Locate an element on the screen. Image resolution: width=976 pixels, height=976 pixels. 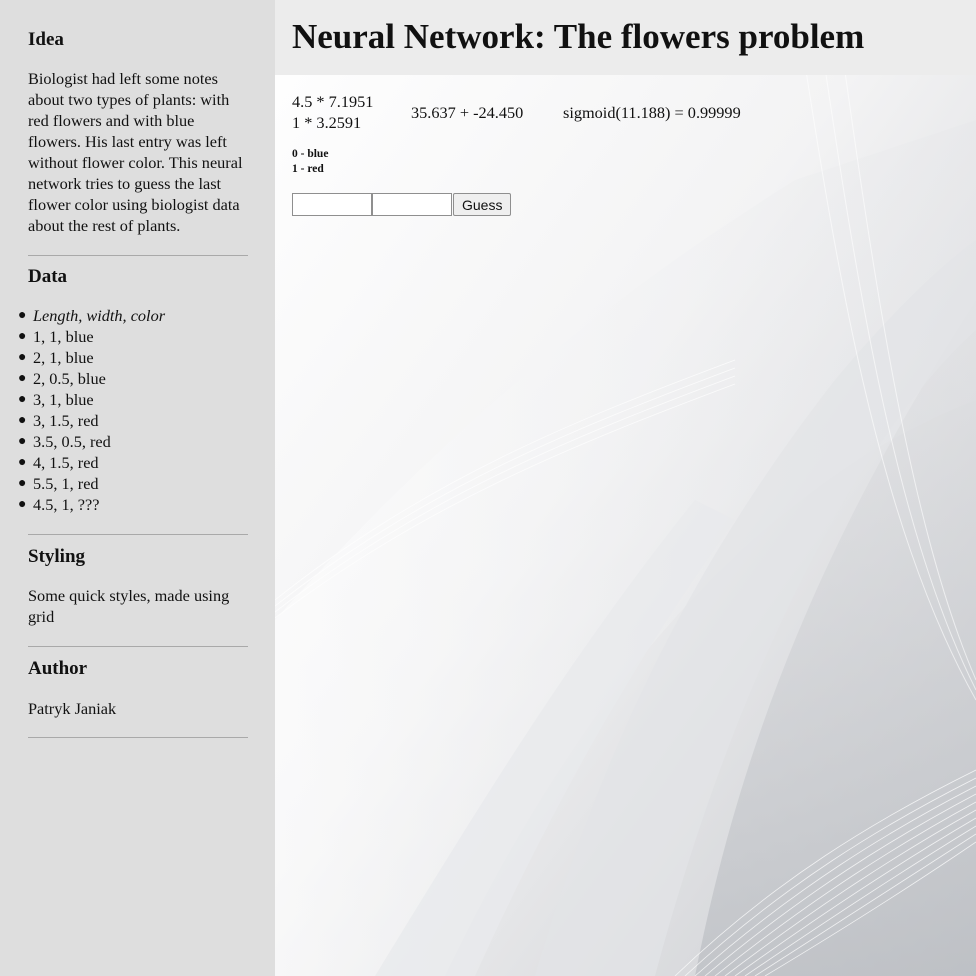
data-list-item: ● 3, 1, blue is located at coordinates (133, 399).